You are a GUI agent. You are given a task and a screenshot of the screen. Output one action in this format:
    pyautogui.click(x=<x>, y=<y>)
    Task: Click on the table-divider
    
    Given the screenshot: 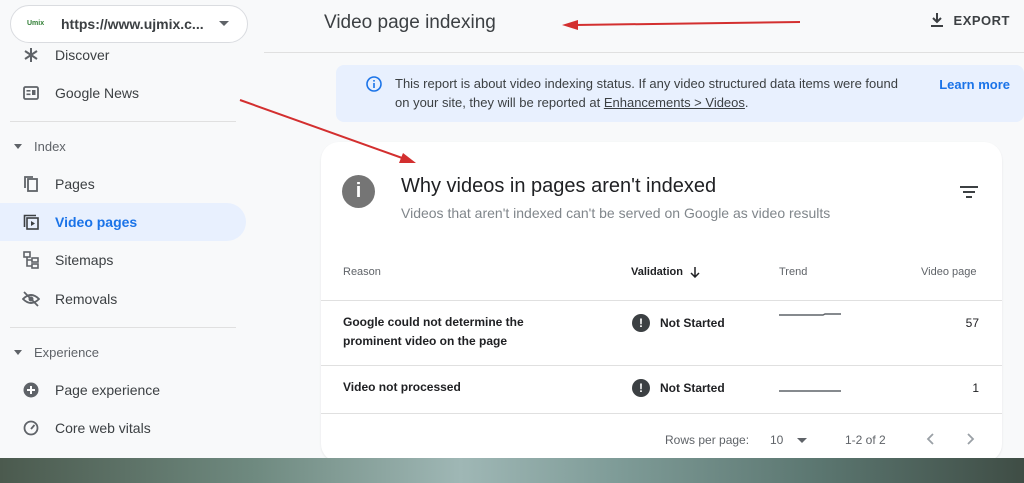 What is the action you would take?
    pyautogui.click(x=661, y=300)
    